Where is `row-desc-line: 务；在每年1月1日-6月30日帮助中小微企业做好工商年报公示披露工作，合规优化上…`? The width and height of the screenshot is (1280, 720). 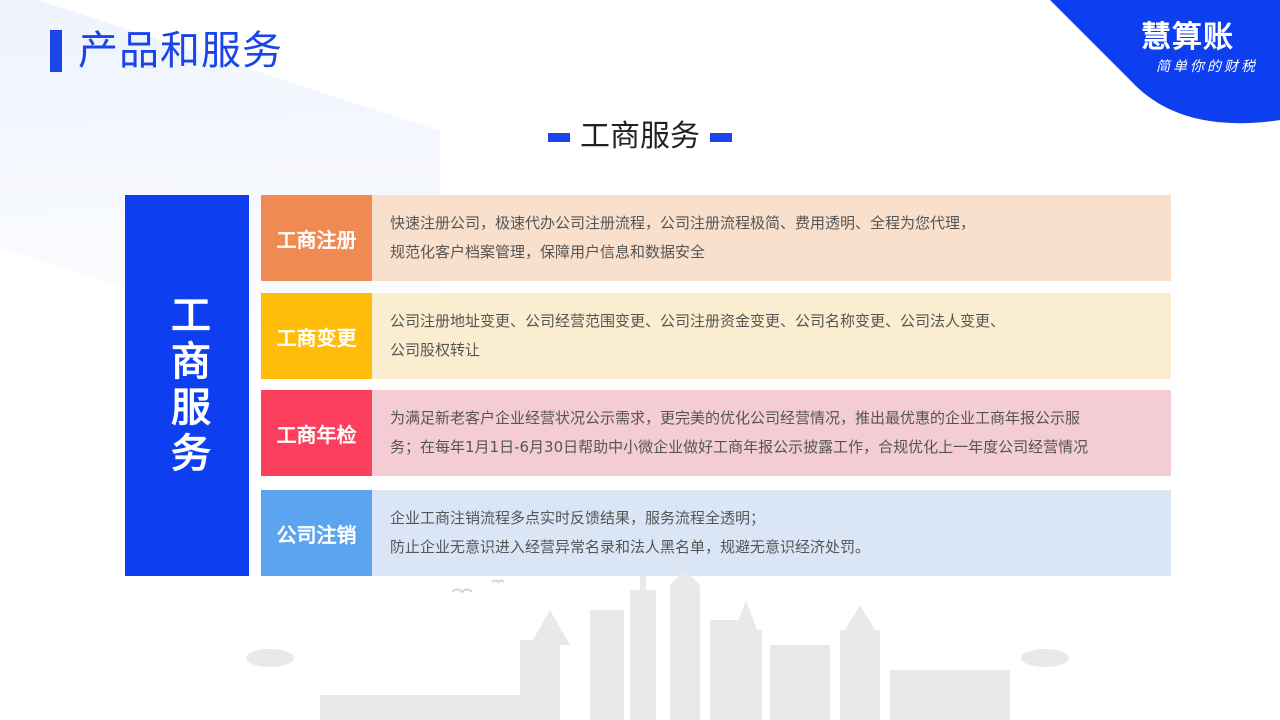 row-desc-line: 务；在每年1月1日-6月30日帮助中小微企业做好工商年报公示披露工作，合规优化上… is located at coordinates (739, 447).